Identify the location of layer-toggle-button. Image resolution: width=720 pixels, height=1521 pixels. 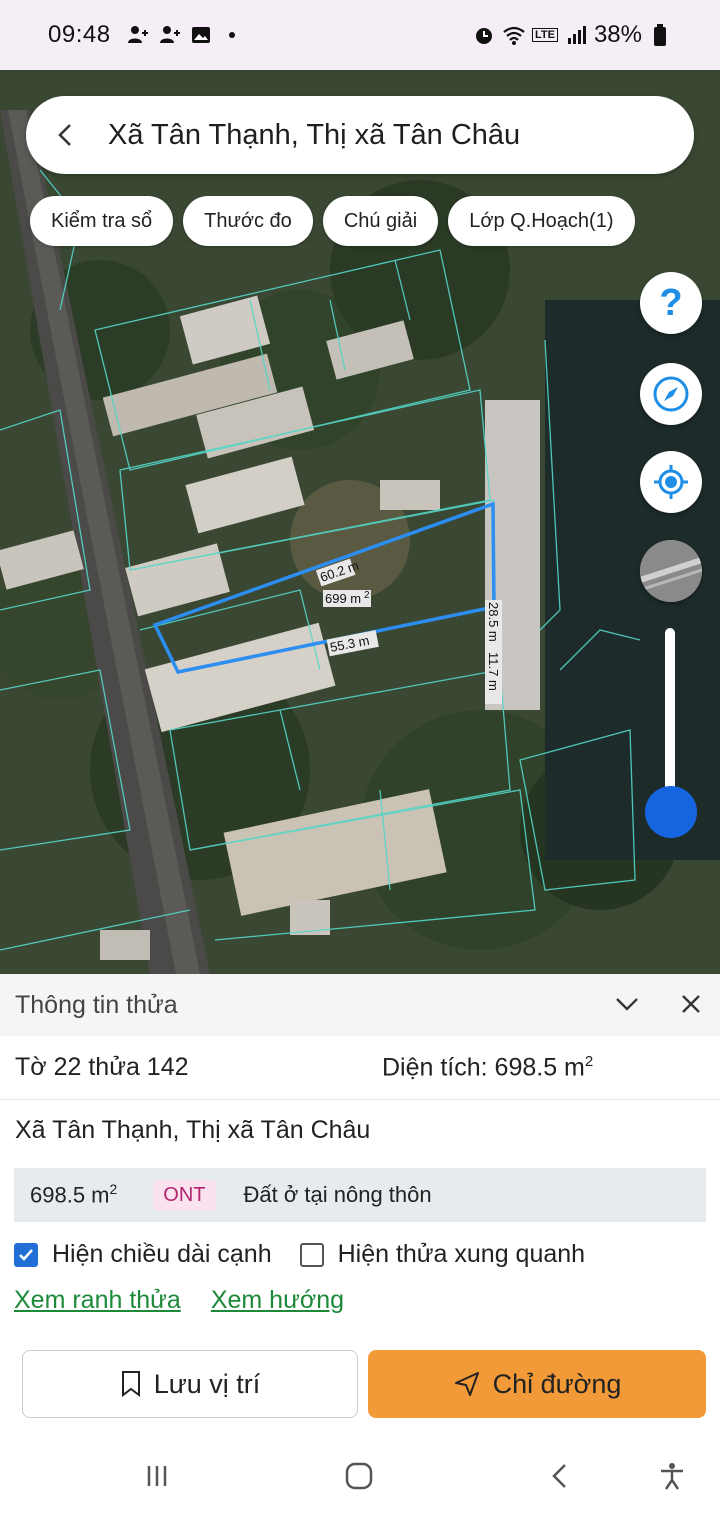
(671, 571).